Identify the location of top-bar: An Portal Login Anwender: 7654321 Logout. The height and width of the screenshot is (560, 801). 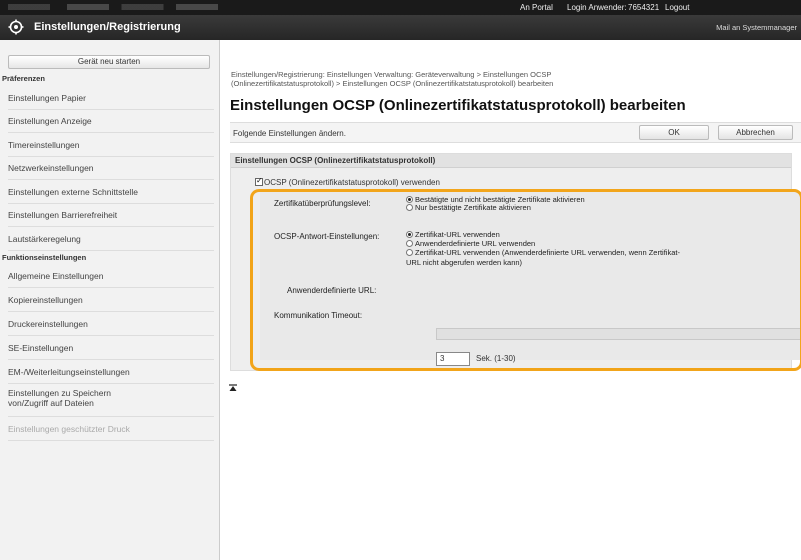
(400, 7).